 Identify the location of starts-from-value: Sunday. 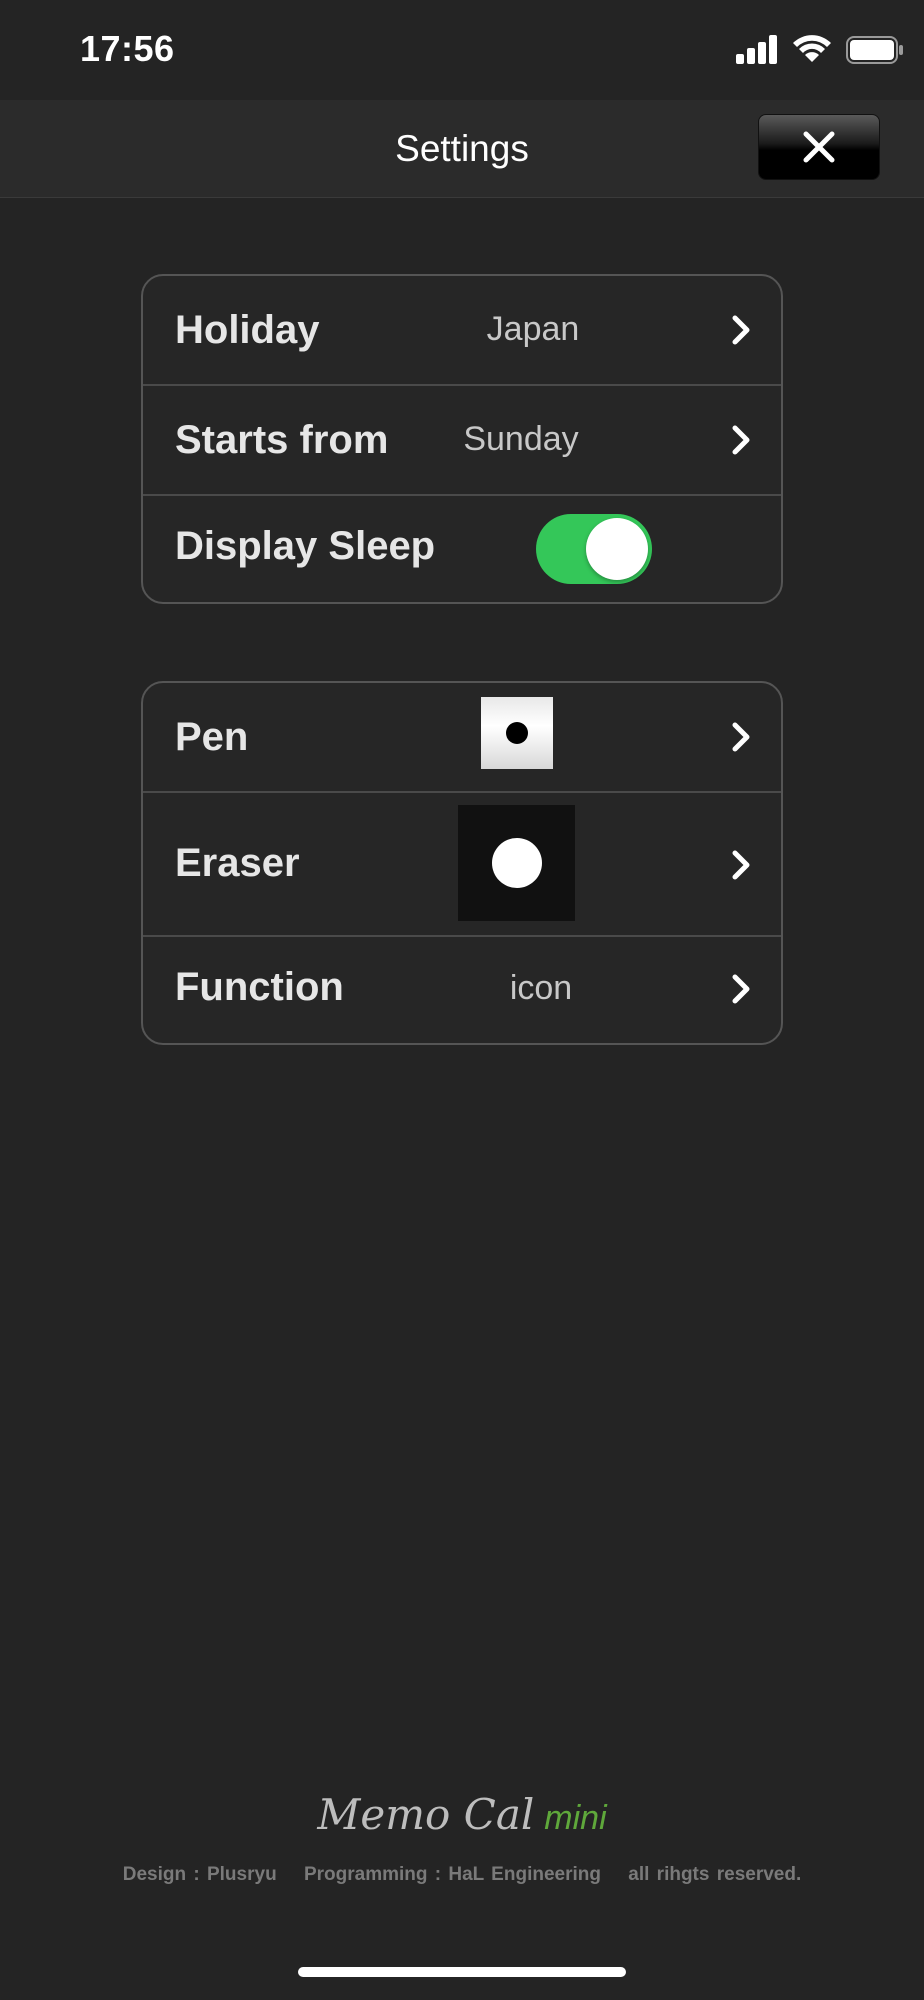
(521, 439).